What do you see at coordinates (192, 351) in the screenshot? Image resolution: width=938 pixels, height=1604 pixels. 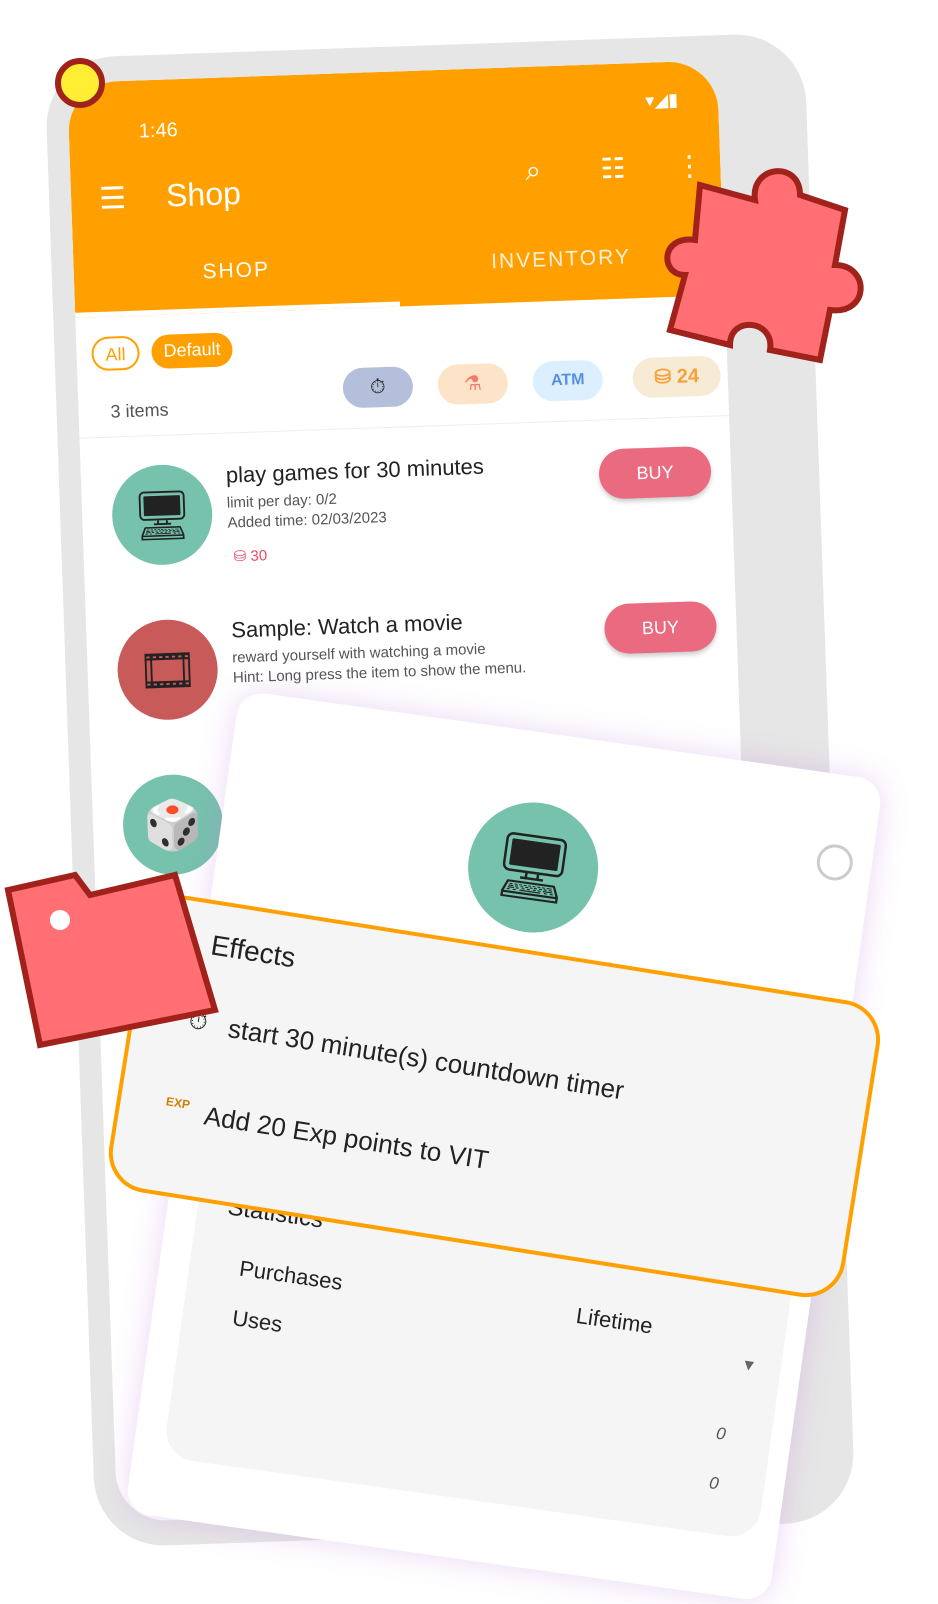 I see `chip-default: Default` at bounding box center [192, 351].